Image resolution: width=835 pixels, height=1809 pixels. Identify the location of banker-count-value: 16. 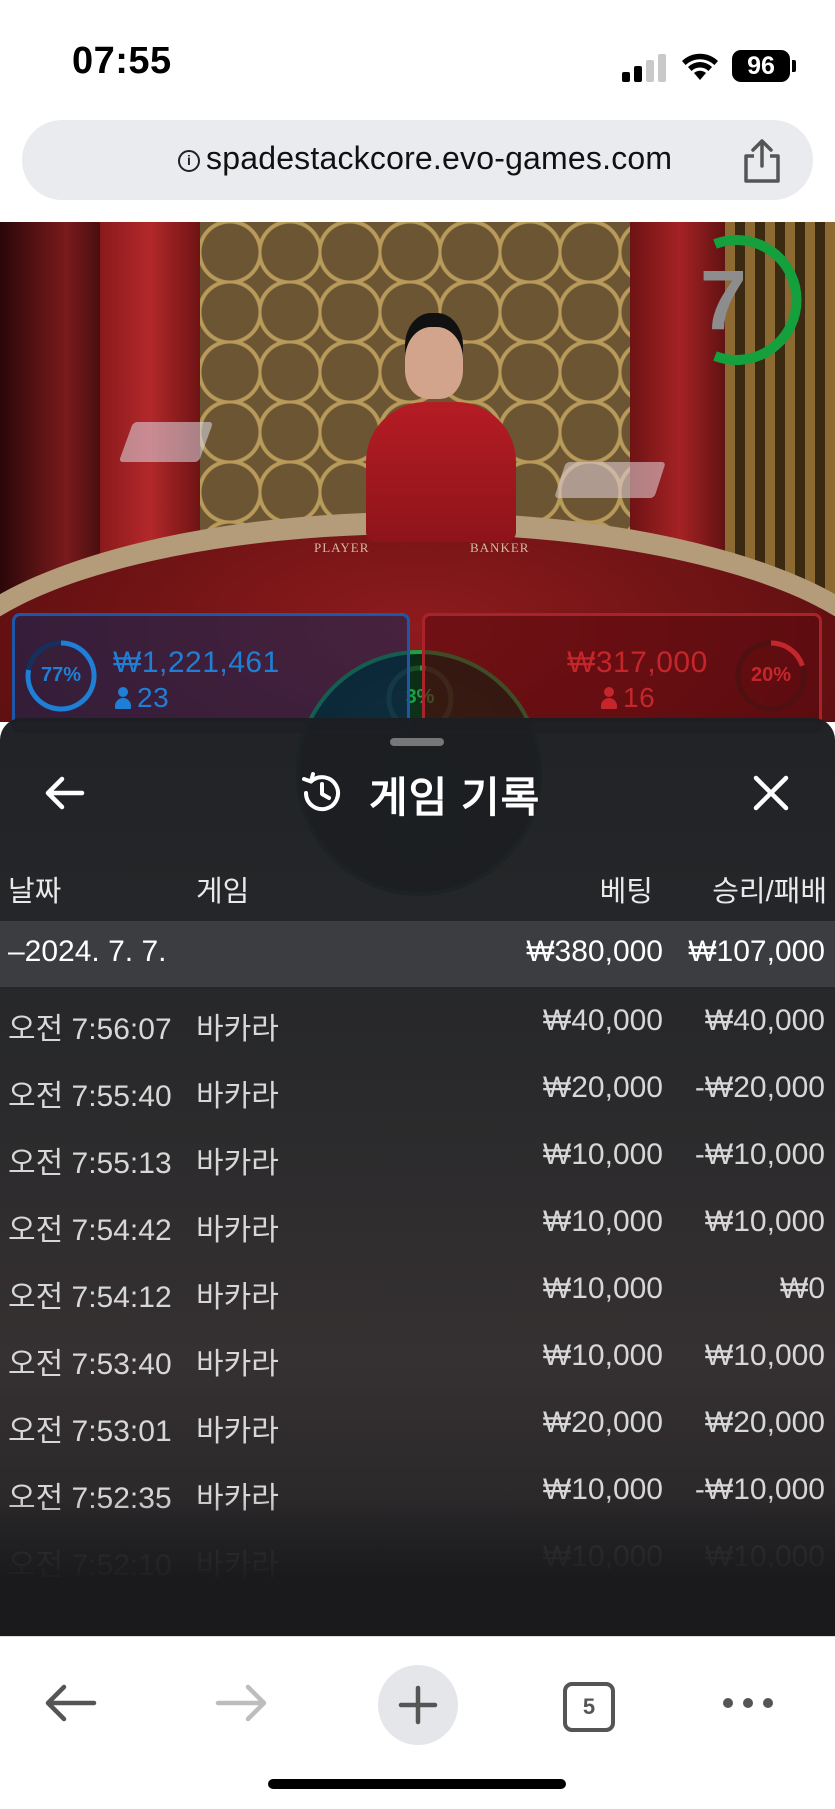
(639, 697).